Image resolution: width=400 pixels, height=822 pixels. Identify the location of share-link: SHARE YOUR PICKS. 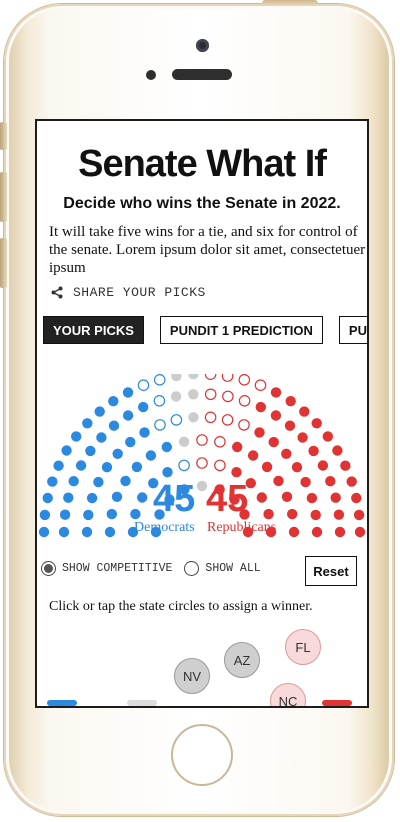
(128, 292).